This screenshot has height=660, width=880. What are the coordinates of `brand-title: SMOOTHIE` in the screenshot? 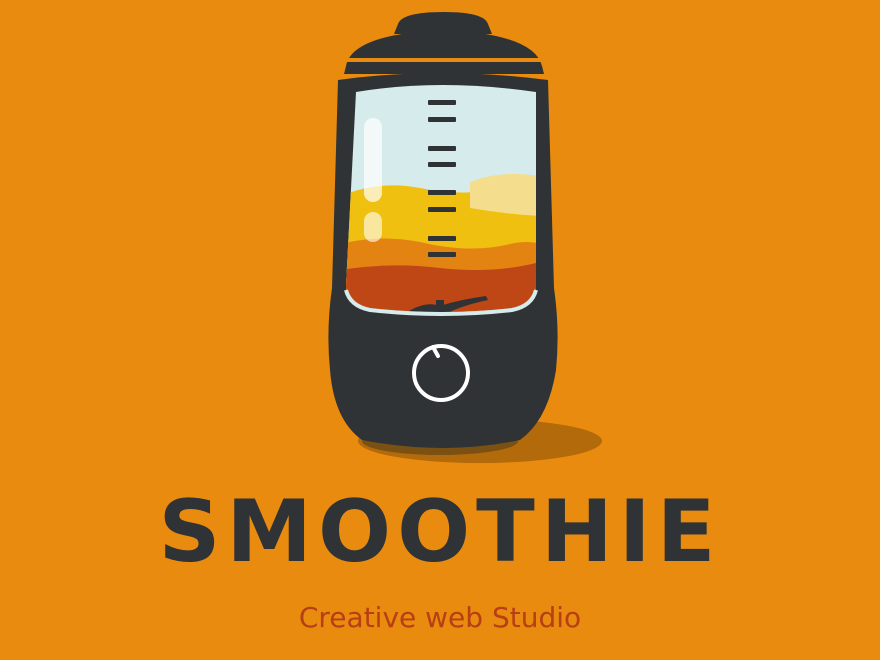 It's located at (440, 532).